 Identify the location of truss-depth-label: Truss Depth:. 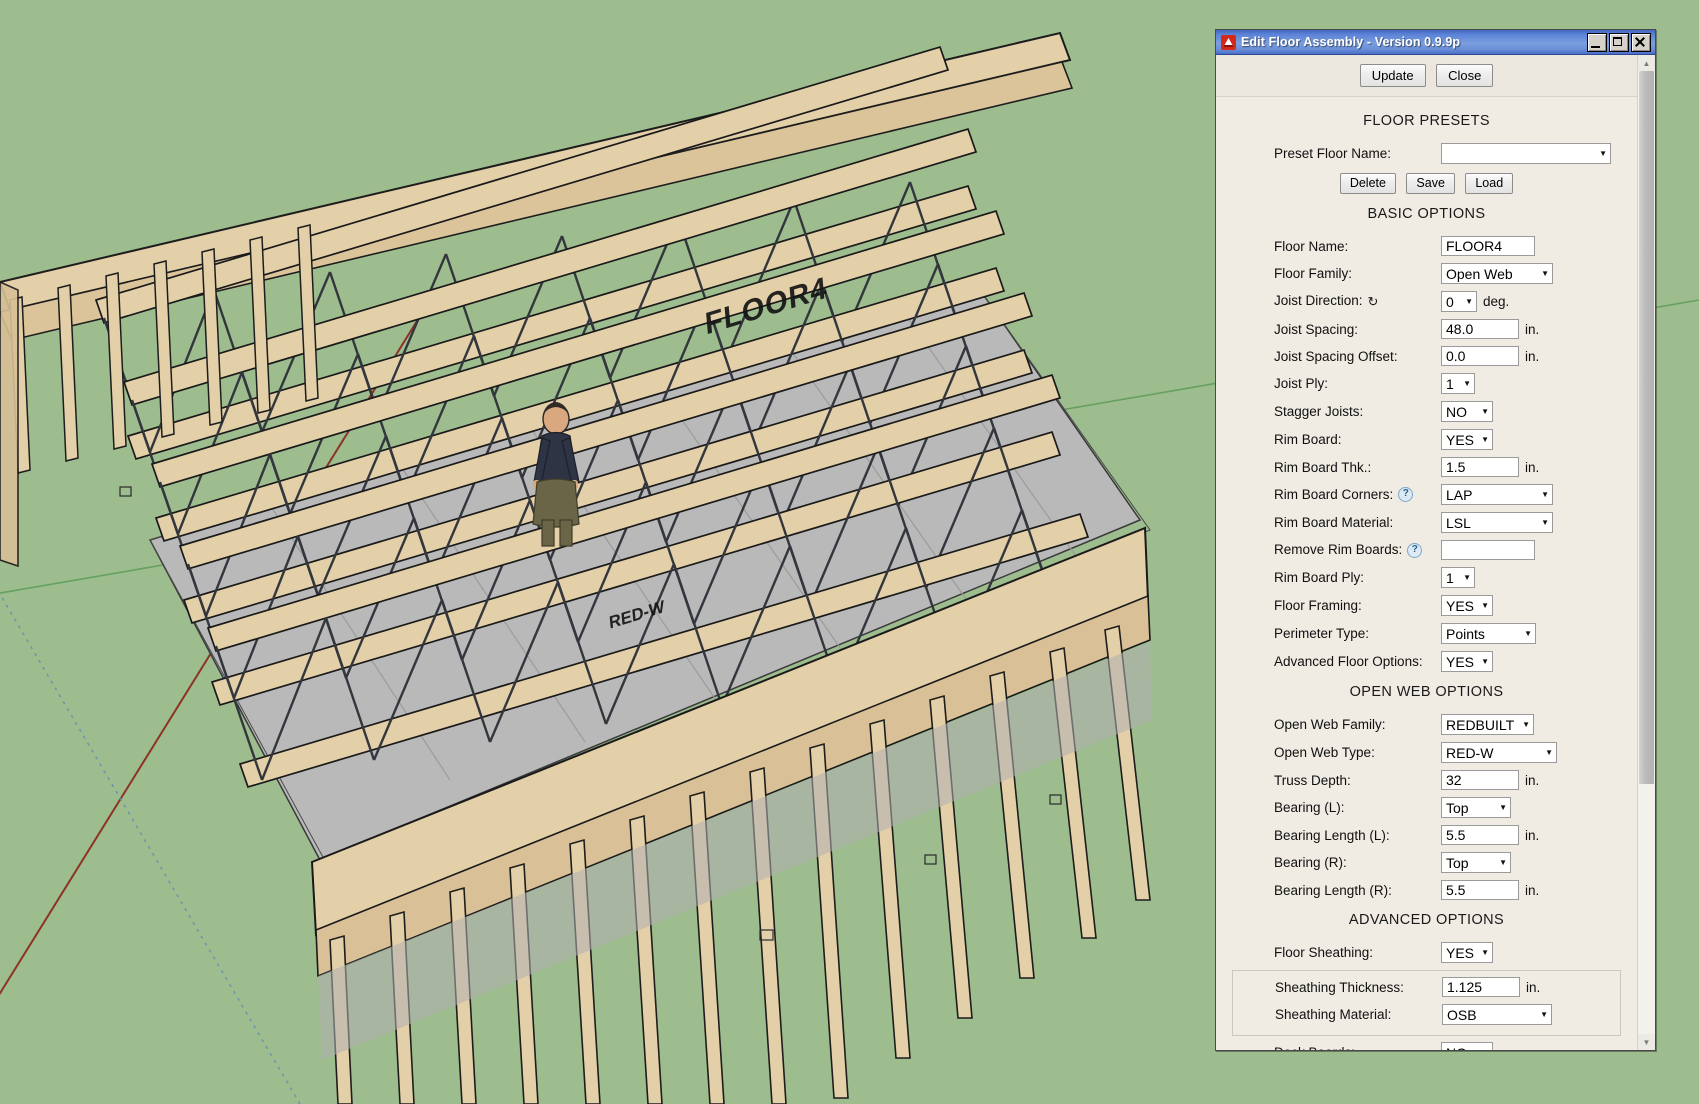
(1312, 780).